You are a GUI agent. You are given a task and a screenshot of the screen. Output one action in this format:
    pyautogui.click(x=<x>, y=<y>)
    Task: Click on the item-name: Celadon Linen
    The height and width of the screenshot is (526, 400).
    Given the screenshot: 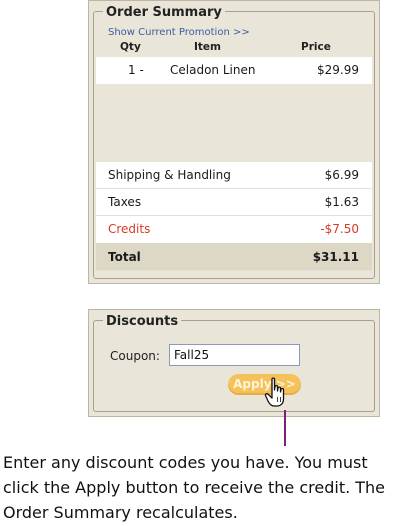 What is the action you would take?
    pyautogui.click(x=213, y=70)
    